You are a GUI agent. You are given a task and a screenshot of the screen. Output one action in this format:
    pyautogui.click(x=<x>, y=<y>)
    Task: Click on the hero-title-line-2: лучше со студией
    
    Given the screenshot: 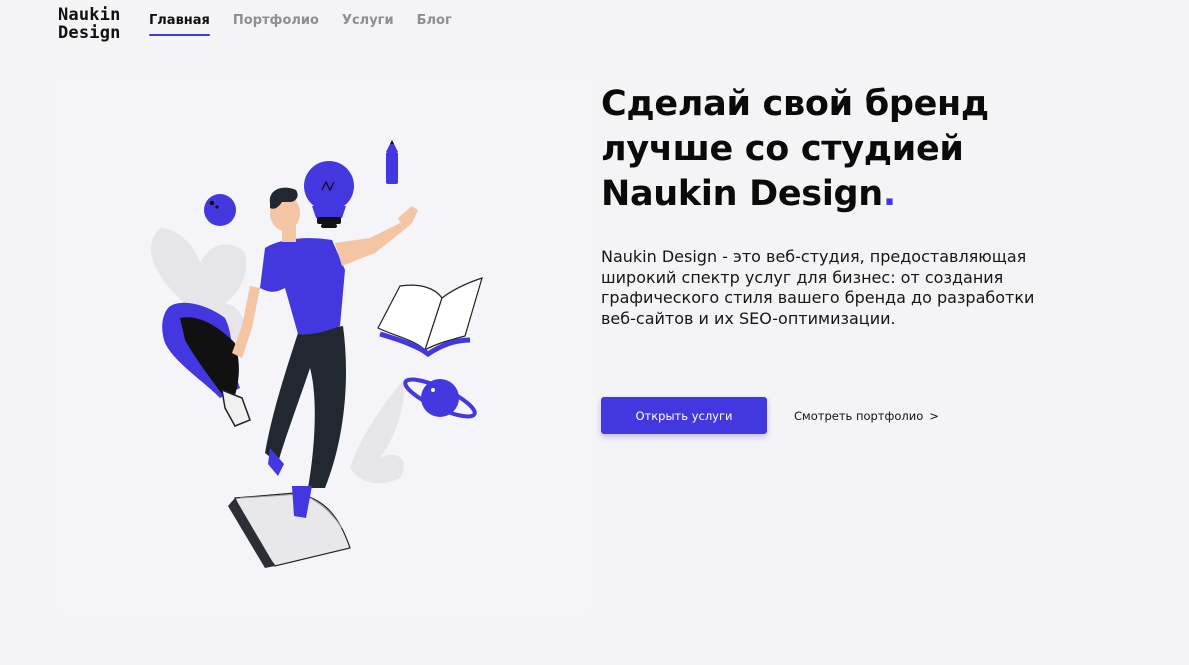 What is the action you would take?
    pyautogui.click(x=782, y=149)
    